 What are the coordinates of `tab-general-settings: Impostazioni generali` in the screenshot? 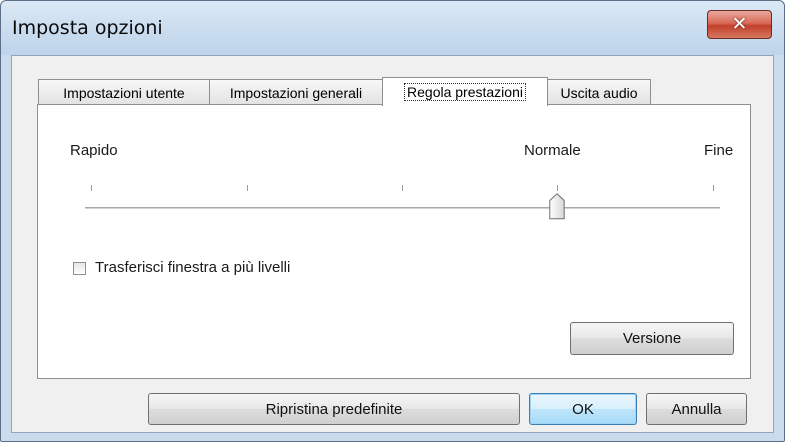 It's located at (296, 92).